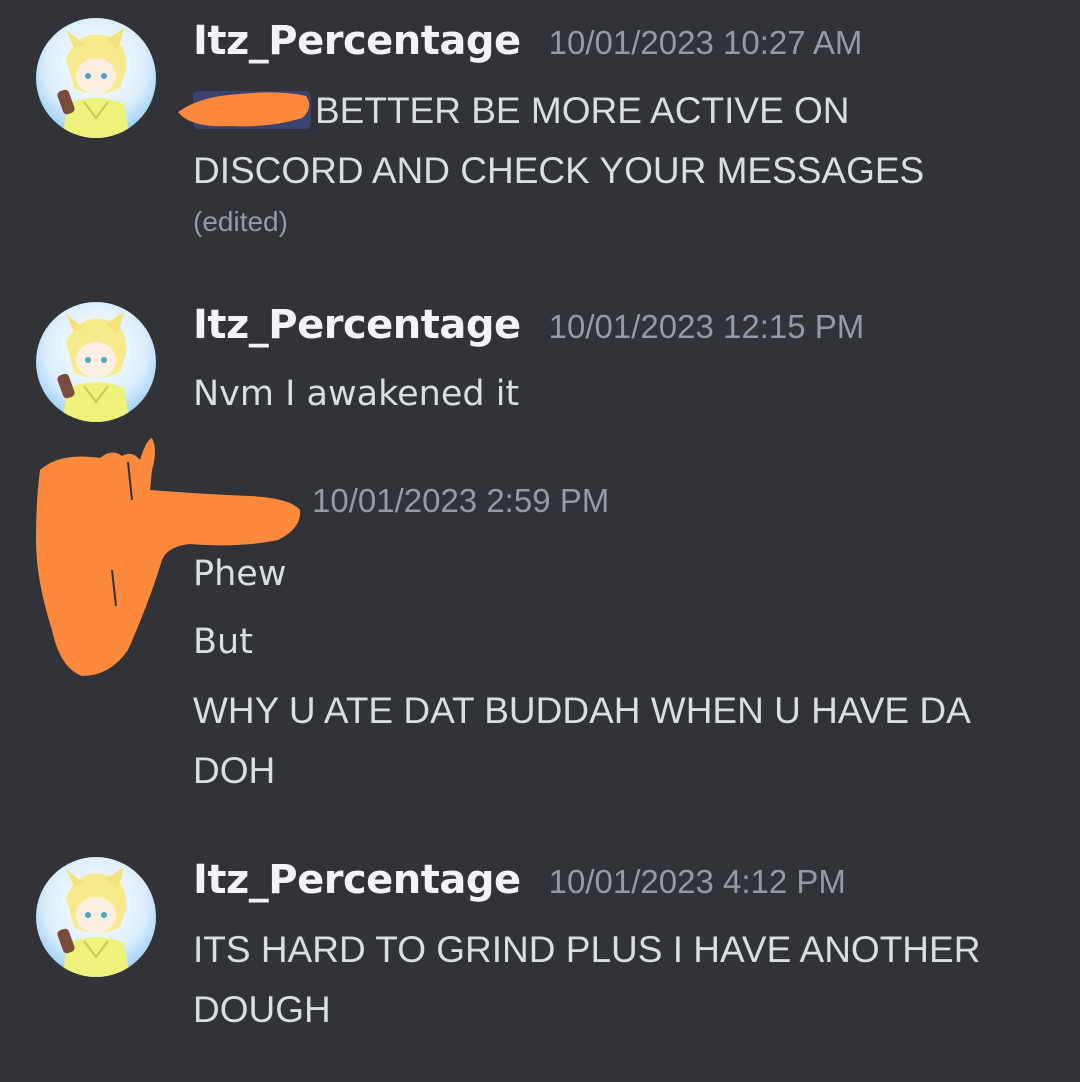 The height and width of the screenshot is (1082, 1080). What do you see at coordinates (706, 43) in the screenshot?
I see `timestamp: 10/01/2023 10:27 AM` at bounding box center [706, 43].